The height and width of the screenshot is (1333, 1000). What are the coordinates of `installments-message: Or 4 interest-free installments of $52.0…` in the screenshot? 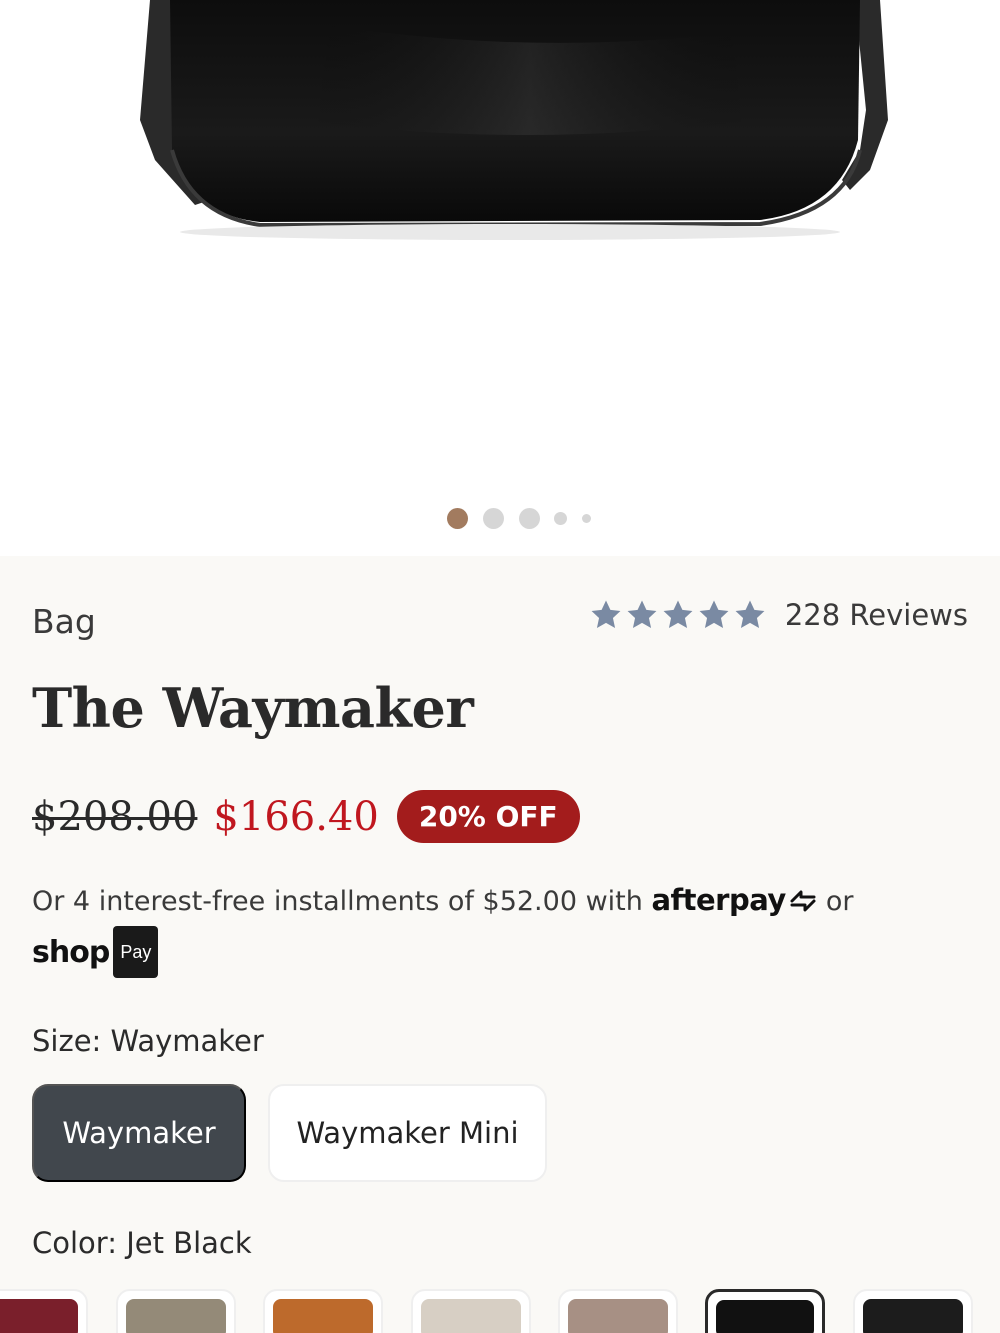 It's located at (502, 927).